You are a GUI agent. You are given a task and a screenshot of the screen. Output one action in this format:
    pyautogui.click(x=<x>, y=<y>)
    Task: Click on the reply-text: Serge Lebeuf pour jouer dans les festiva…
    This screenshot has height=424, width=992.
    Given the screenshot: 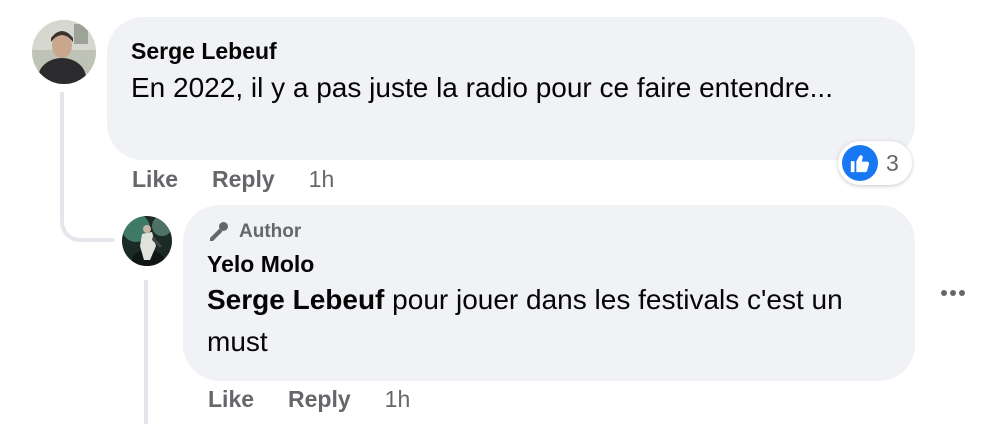 What is the action you would take?
    pyautogui.click(x=549, y=321)
    